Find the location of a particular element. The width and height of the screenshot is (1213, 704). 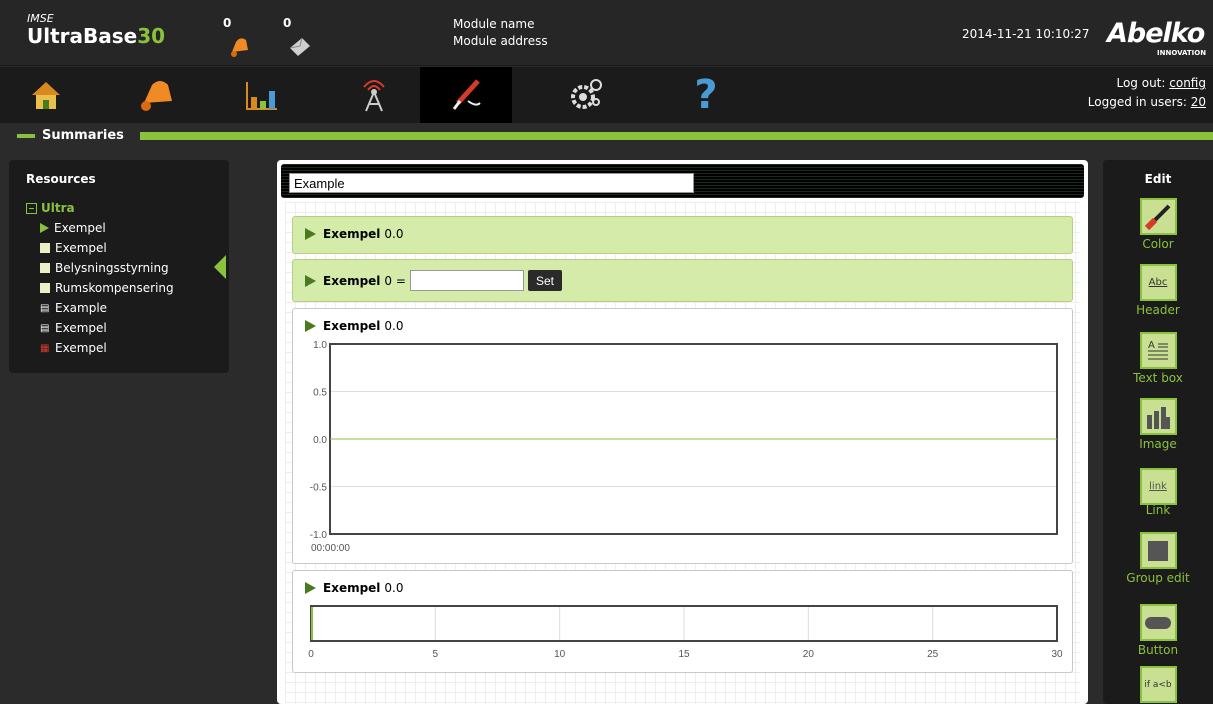

tool-label: Header is located at coordinates (1158, 310).